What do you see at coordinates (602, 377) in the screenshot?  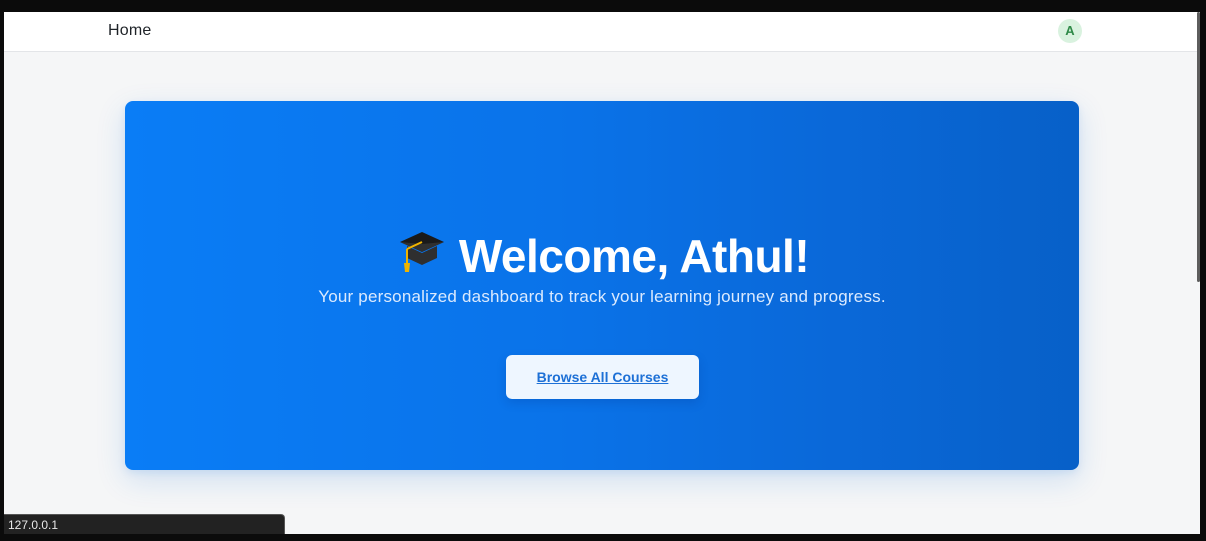 I see `browse-courses-button: Browse All Courses` at bounding box center [602, 377].